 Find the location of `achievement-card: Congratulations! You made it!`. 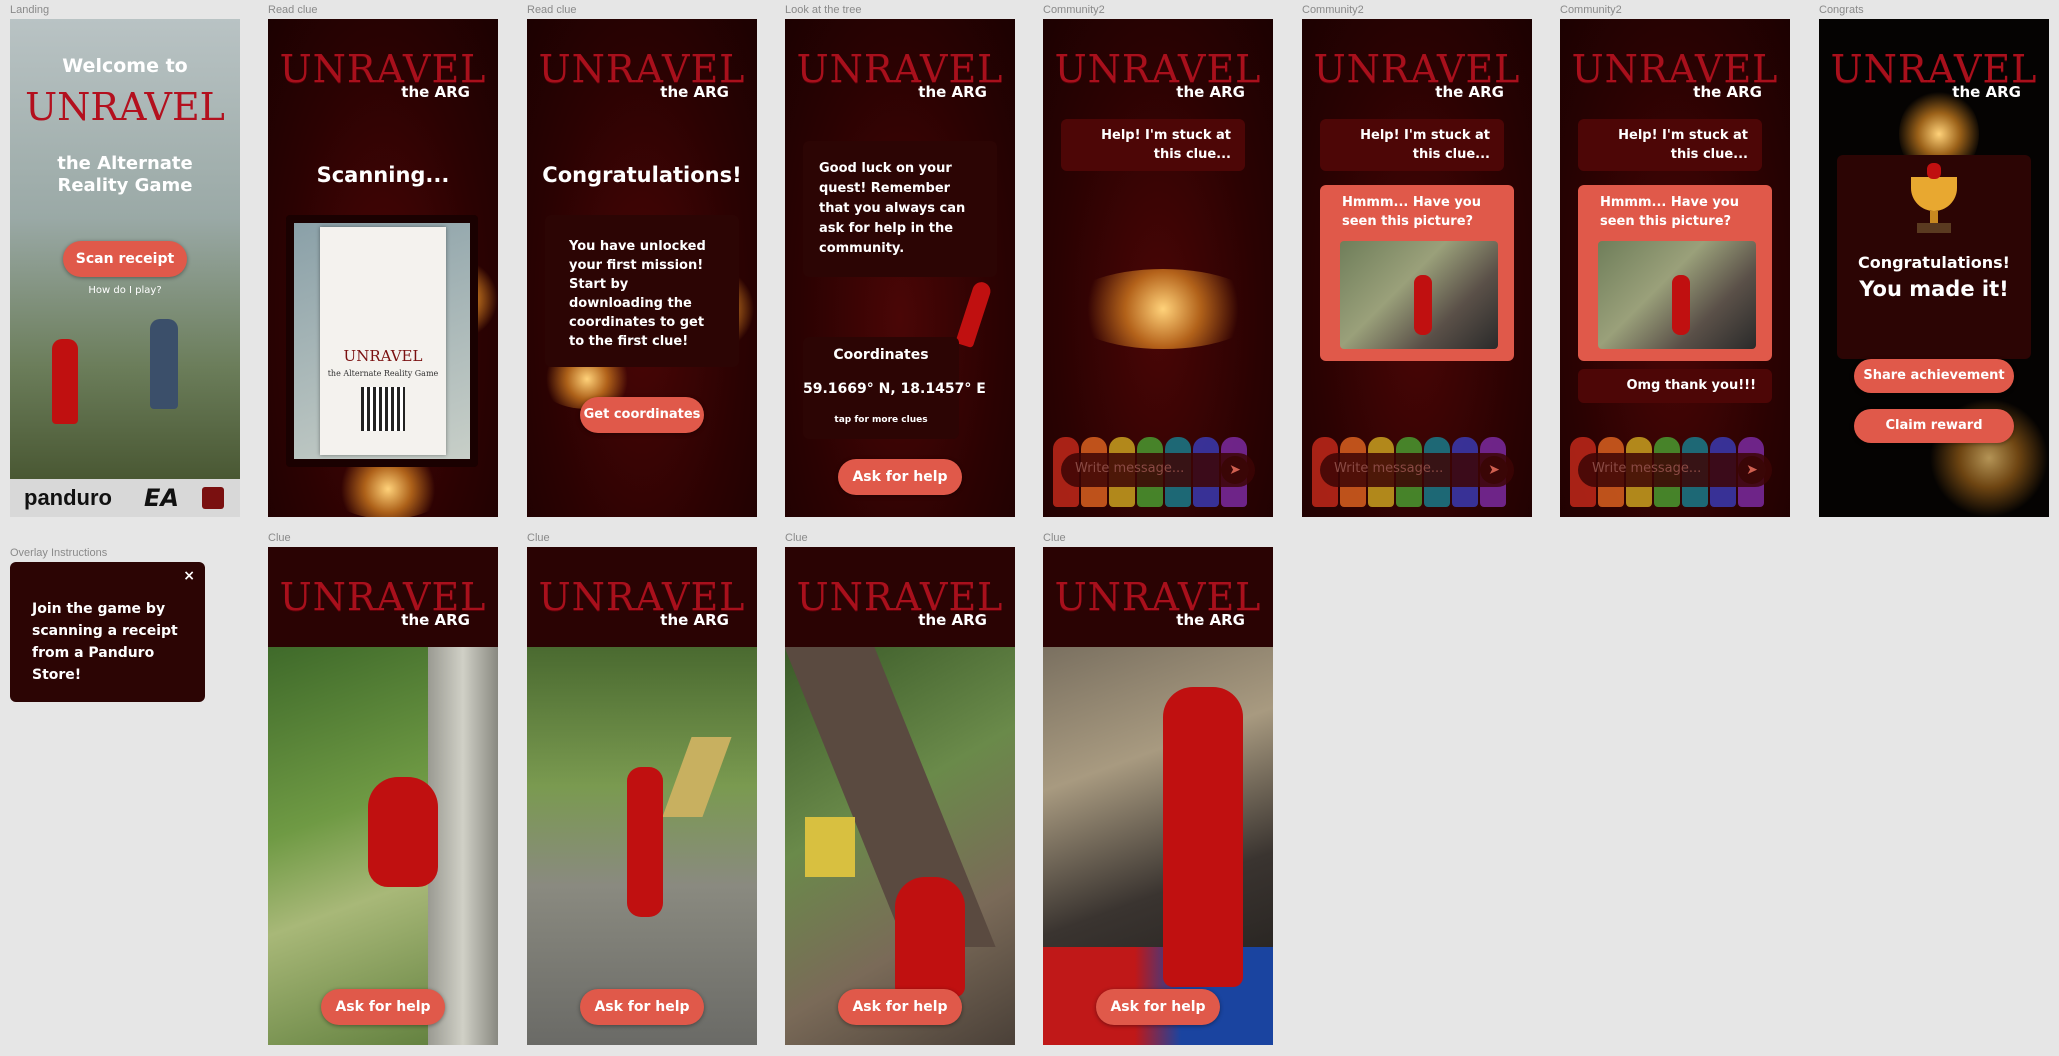

achievement-card: Congratulations! You made it! is located at coordinates (1934, 257).